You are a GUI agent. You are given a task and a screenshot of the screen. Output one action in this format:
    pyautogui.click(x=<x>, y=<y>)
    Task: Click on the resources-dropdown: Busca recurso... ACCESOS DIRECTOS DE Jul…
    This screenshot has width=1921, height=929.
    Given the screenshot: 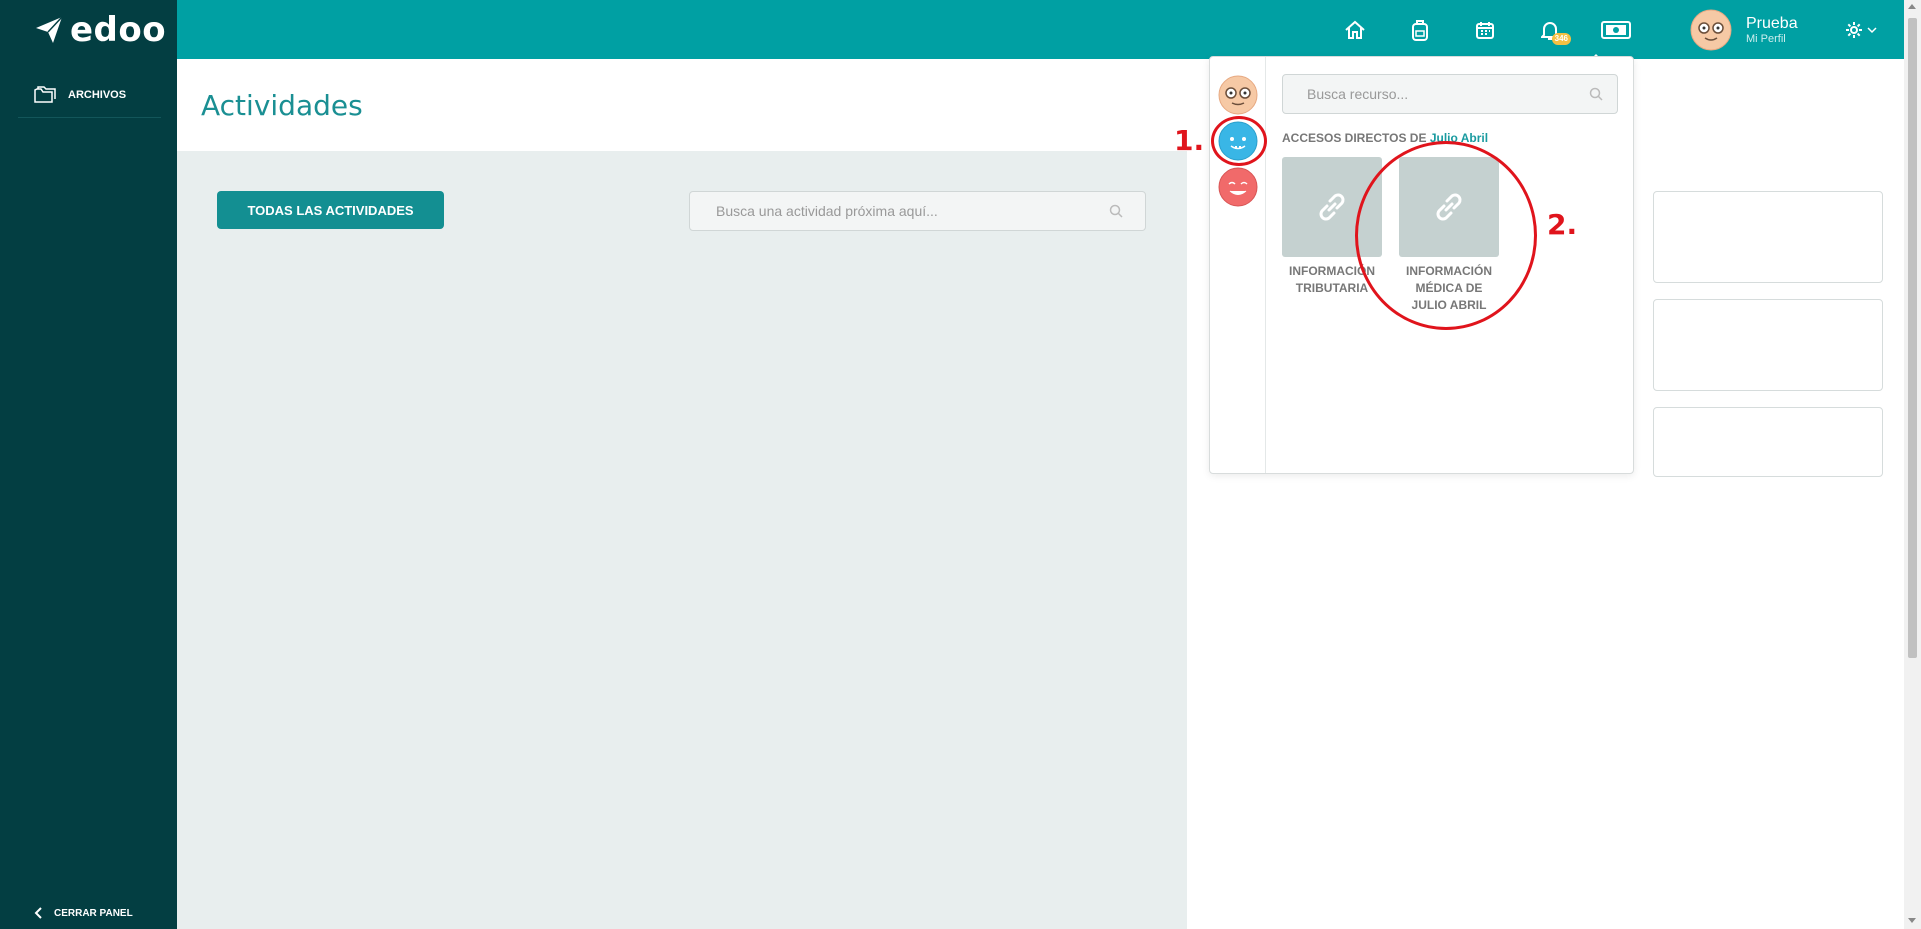 What is the action you would take?
    pyautogui.click(x=1421, y=265)
    